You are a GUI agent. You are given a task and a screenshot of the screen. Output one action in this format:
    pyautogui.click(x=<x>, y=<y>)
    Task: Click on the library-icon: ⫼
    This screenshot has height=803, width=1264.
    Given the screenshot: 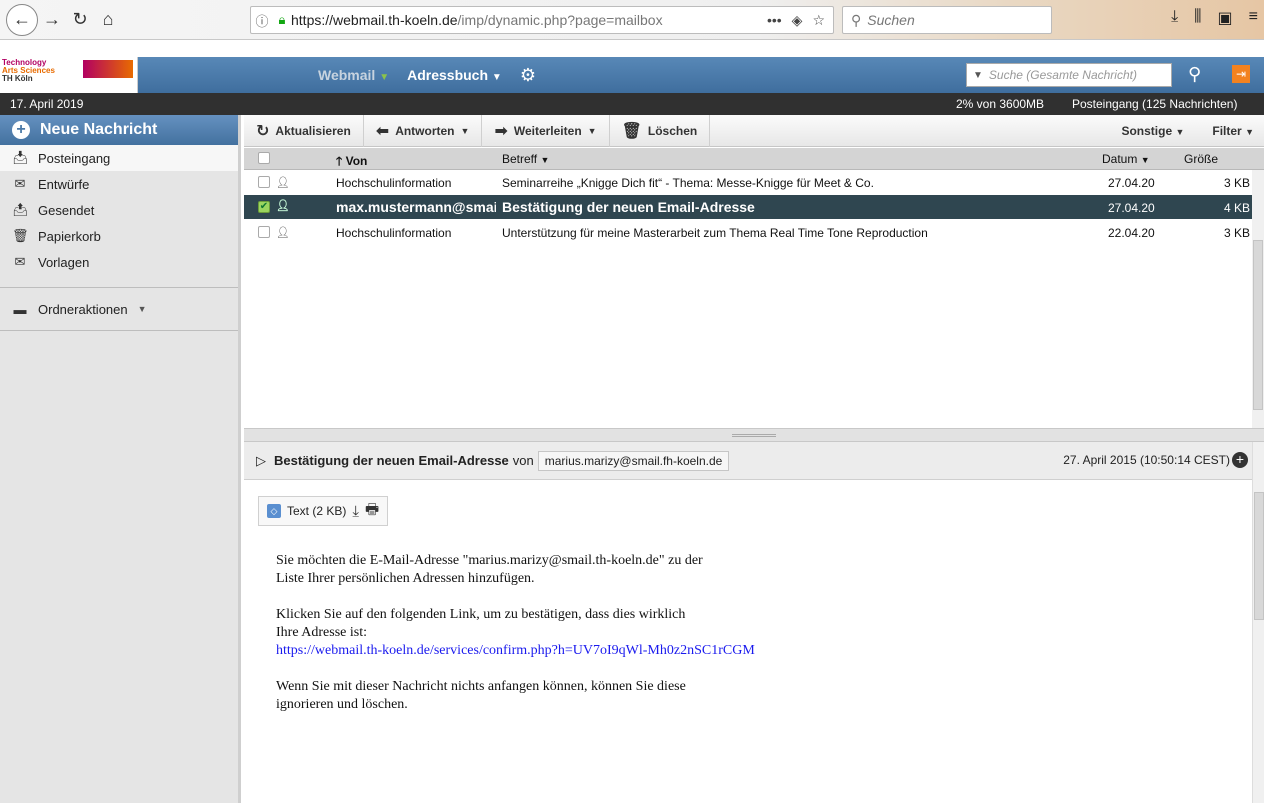 What is the action you would take?
    pyautogui.click(x=1197, y=18)
    